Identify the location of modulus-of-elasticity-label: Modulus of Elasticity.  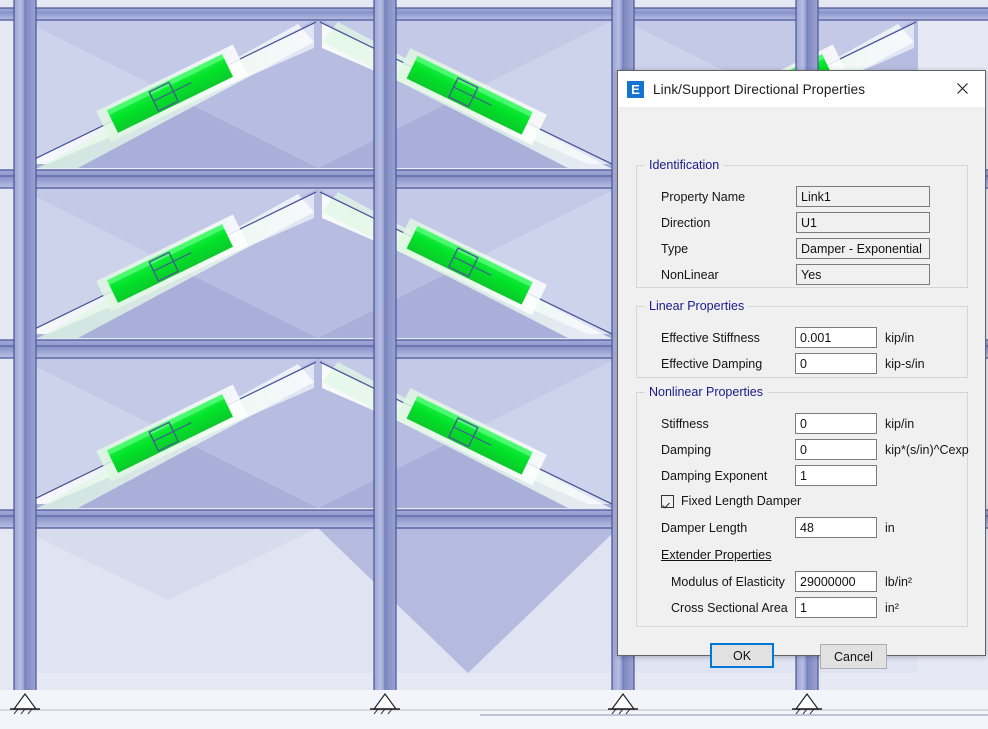
(728, 582).